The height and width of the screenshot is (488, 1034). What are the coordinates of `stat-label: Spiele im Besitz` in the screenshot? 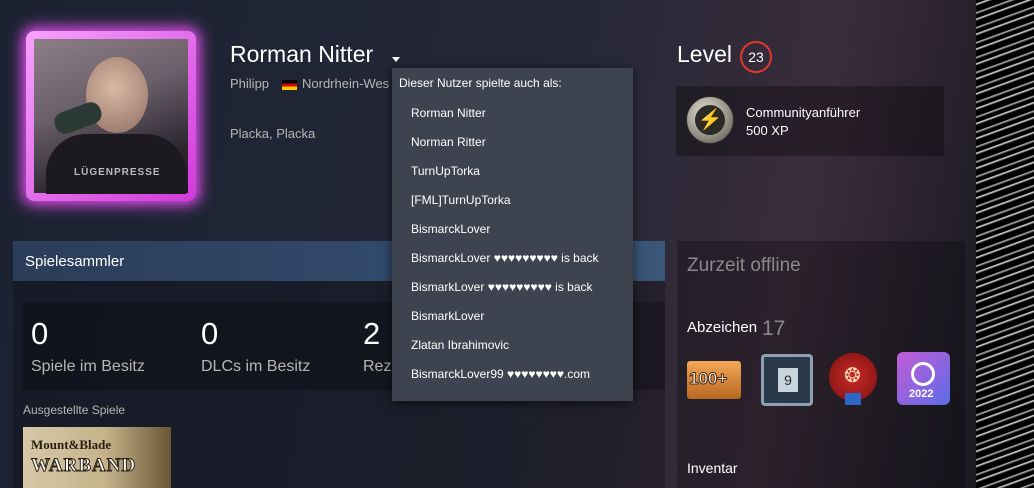 It's located at (88, 366).